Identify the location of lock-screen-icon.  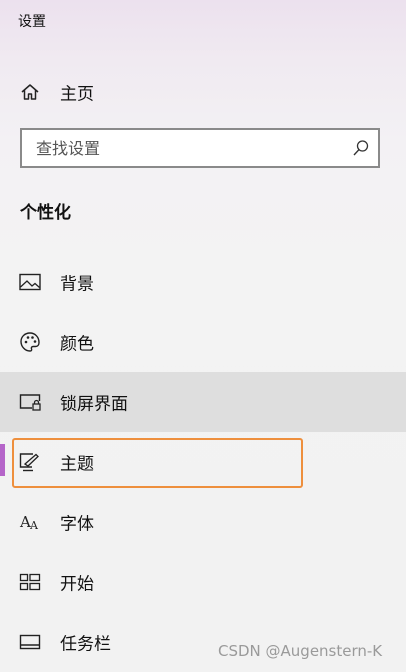
(30, 402).